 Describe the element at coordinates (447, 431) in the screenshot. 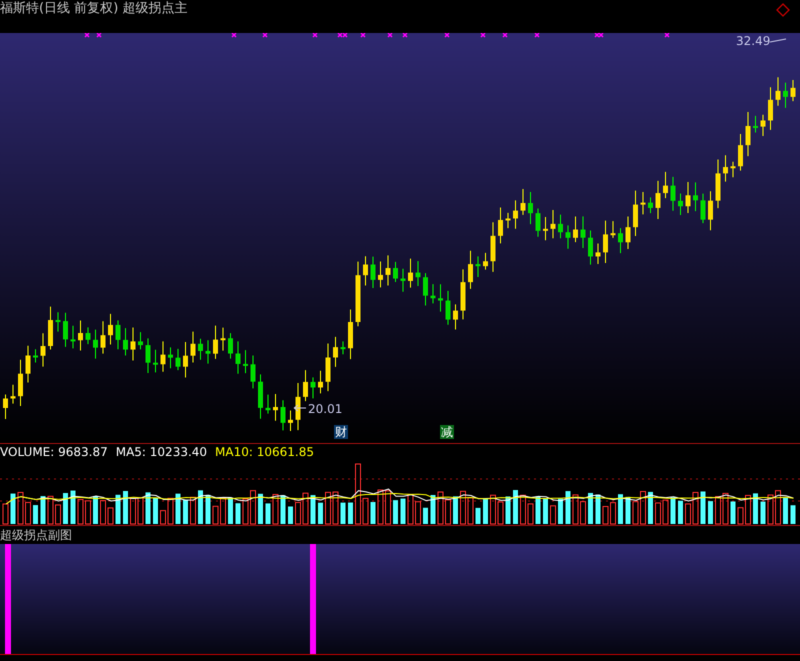

I see `event-marker: 减` at that location.